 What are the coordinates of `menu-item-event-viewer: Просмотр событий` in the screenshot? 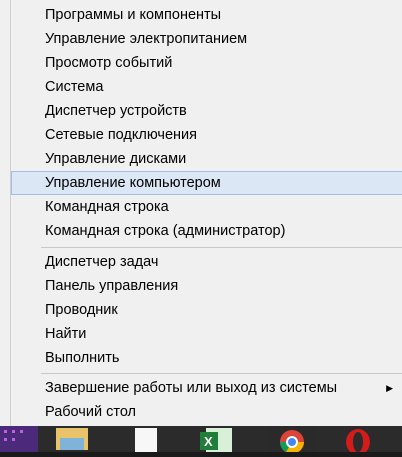 It's located at (206, 63).